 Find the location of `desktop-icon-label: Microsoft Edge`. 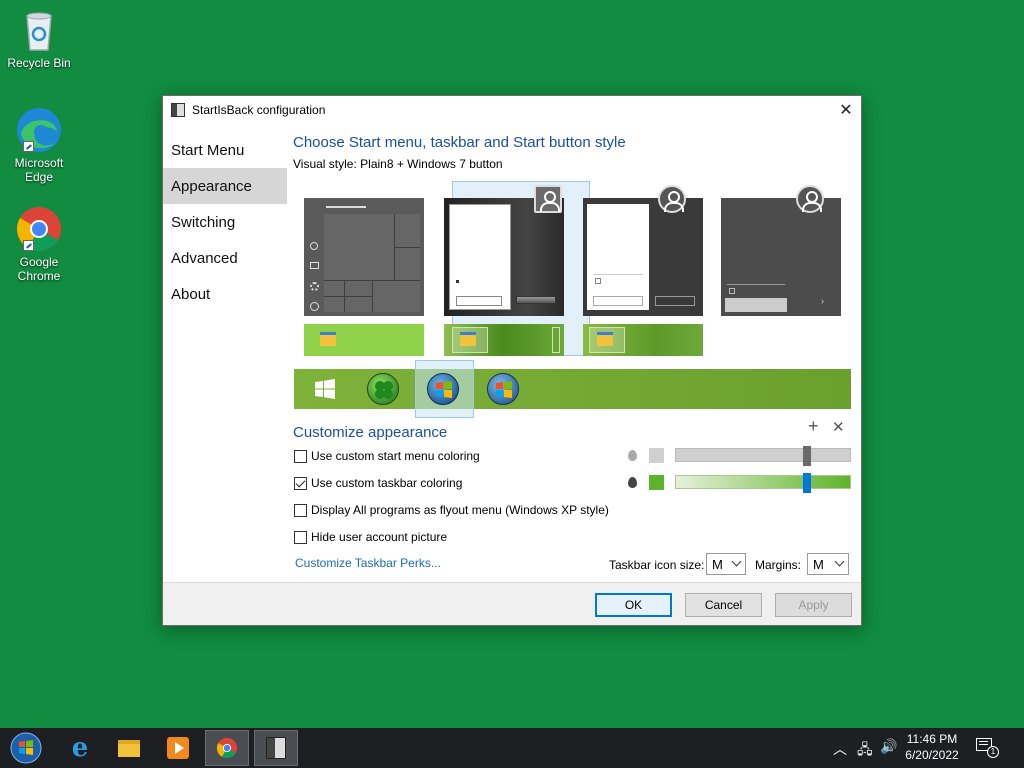

desktop-icon-label: Microsoft Edge is located at coordinates (39, 170).